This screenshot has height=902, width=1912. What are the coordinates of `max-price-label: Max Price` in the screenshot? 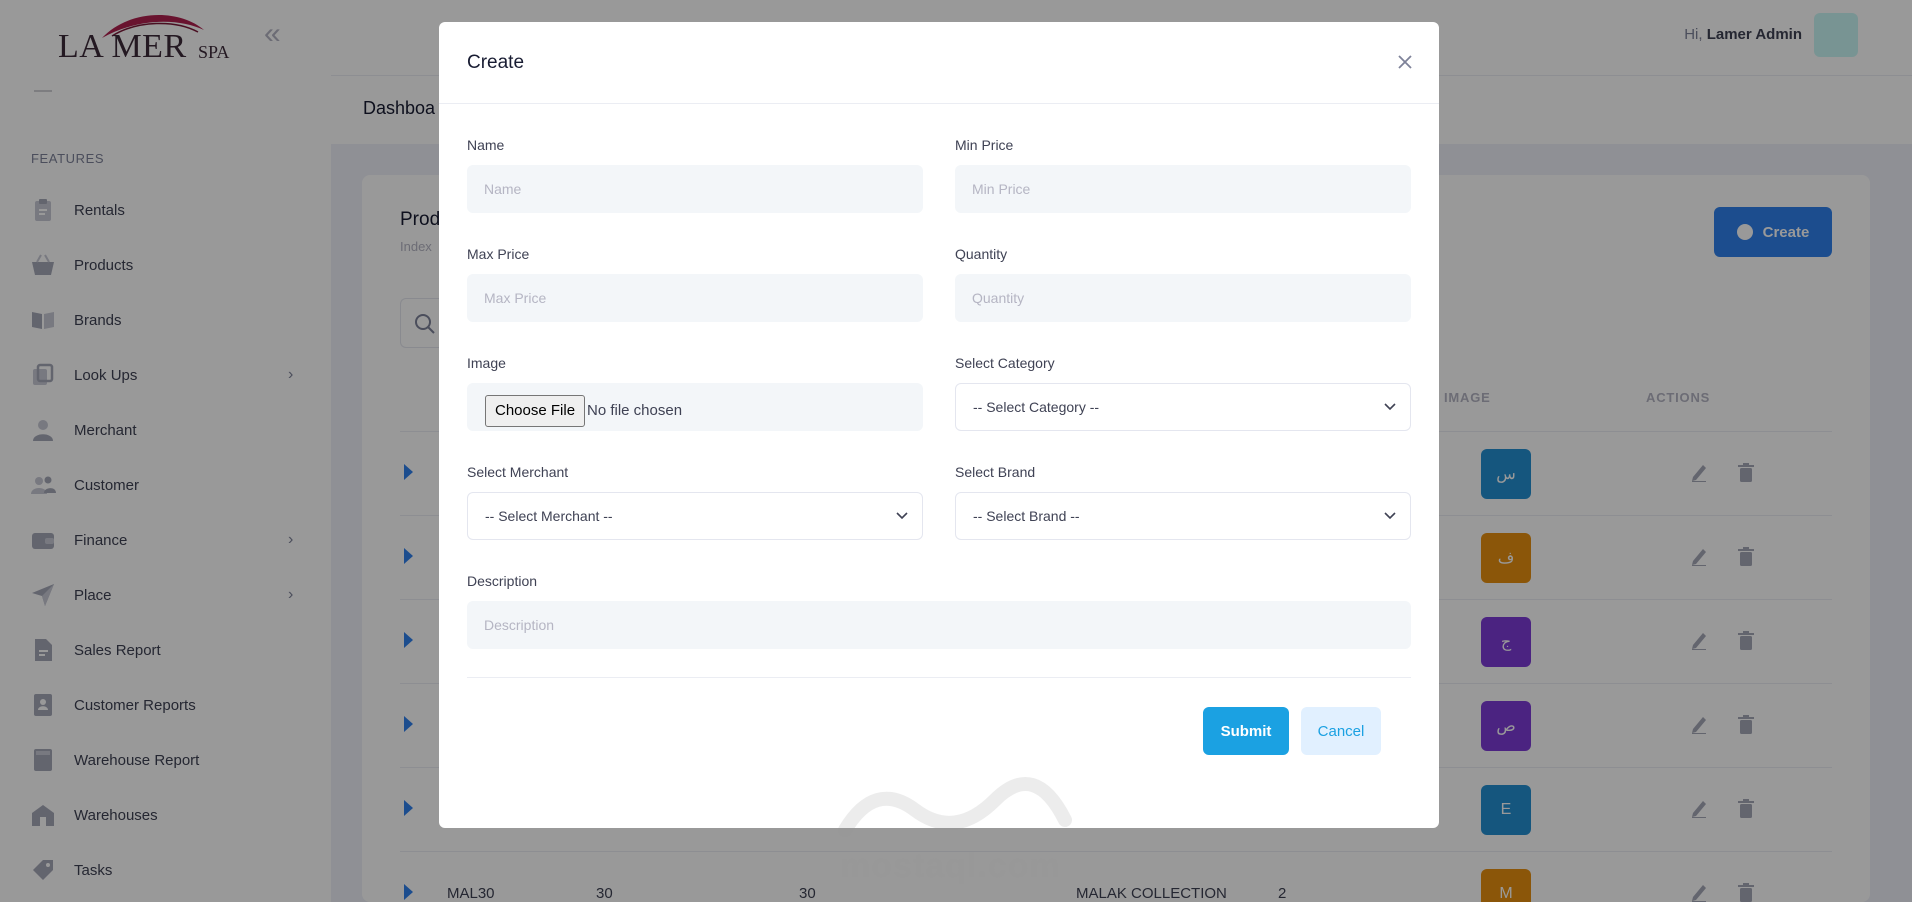 It's located at (498, 254).